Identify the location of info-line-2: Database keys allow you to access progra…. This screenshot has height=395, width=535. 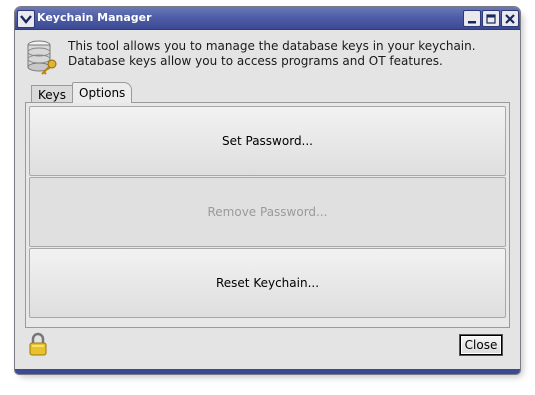
(255, 61).